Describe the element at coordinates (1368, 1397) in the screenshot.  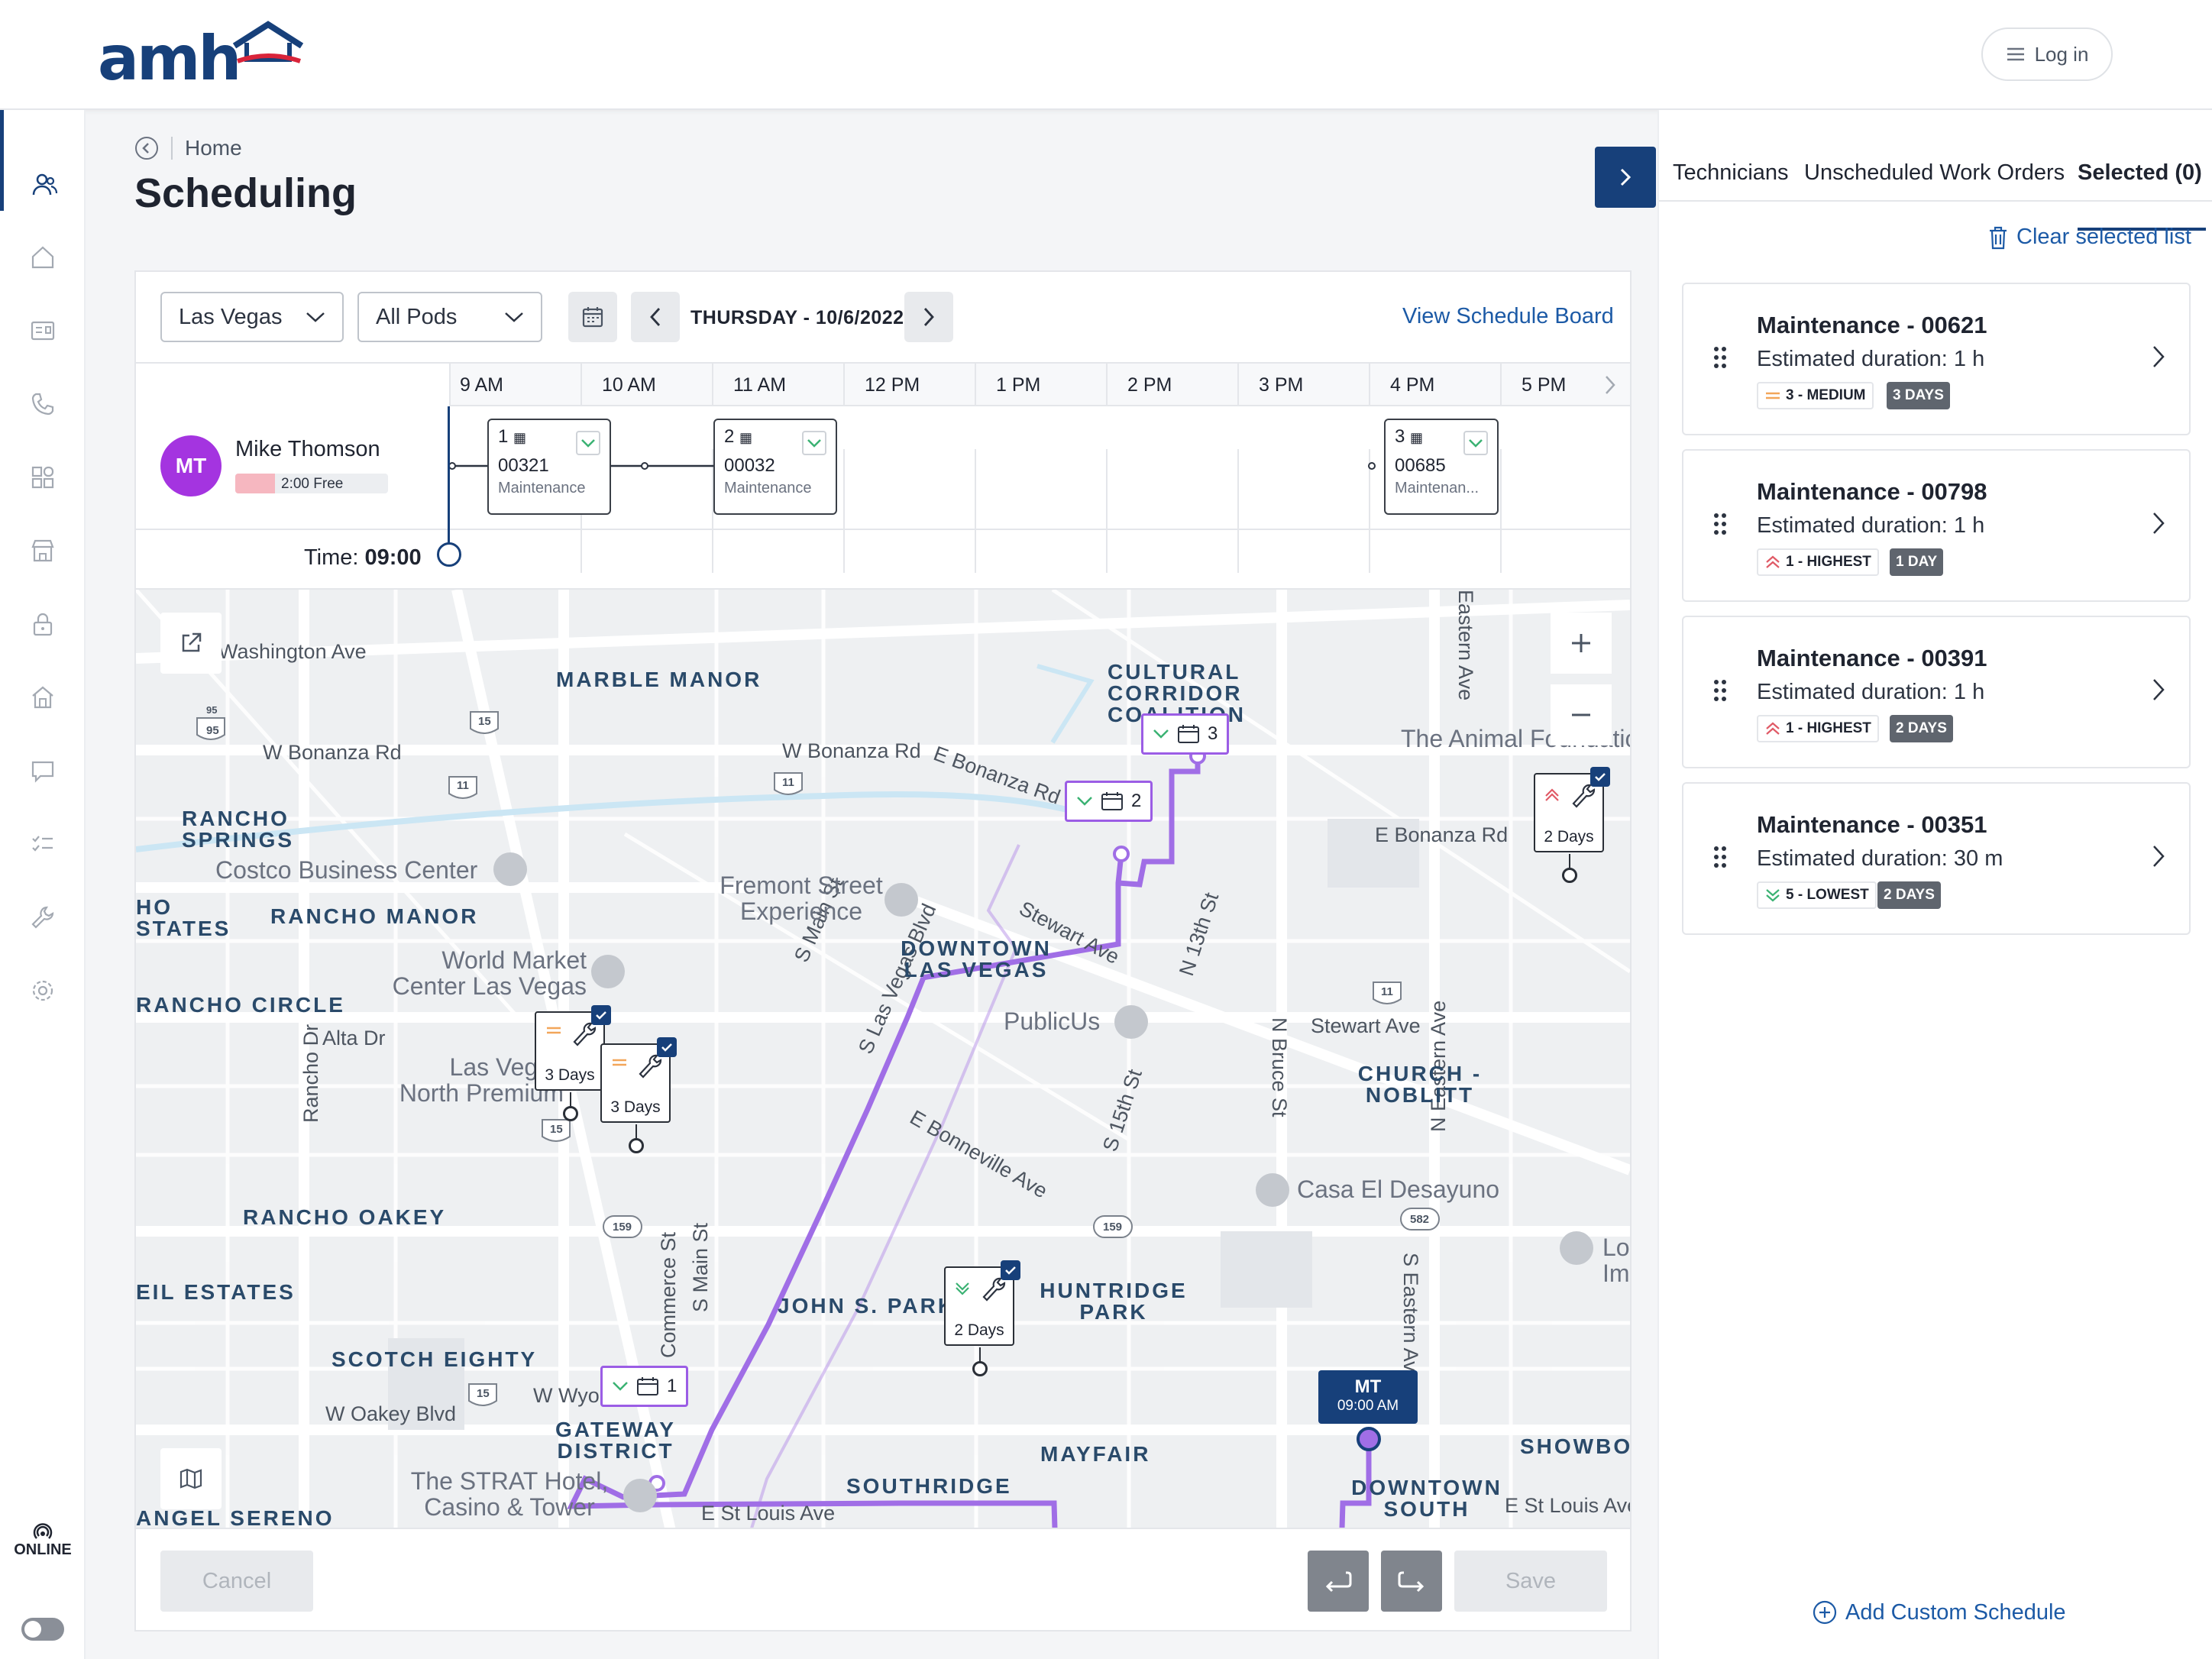
I see `technician-location-marker: MT 09:00 AM` at that location.